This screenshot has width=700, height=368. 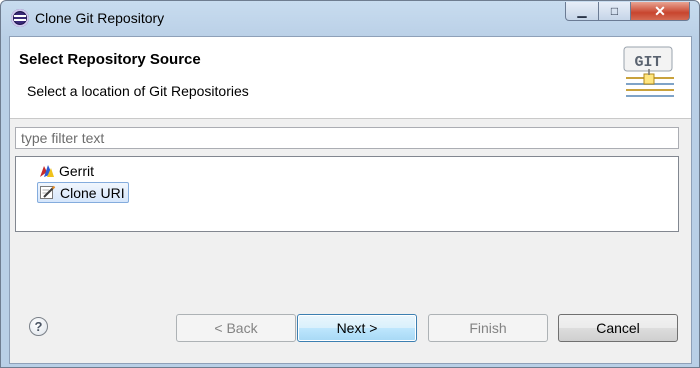 I want to click on minimize-button: ▁, so click(x=582, y=11).